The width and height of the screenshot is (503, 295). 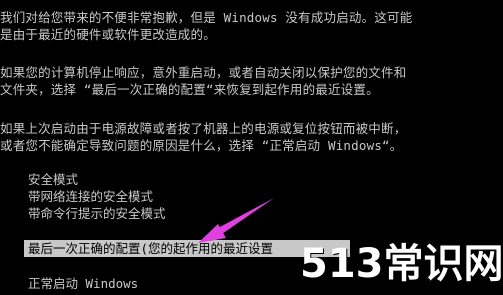 What do you see at coordinates (201, 145) in the screenshot?
I see `error-text-line-6: 或者您不能确定导致问题的原因是什么，选择 “正常启动 Windows“。` at bounding box center [201, 145].